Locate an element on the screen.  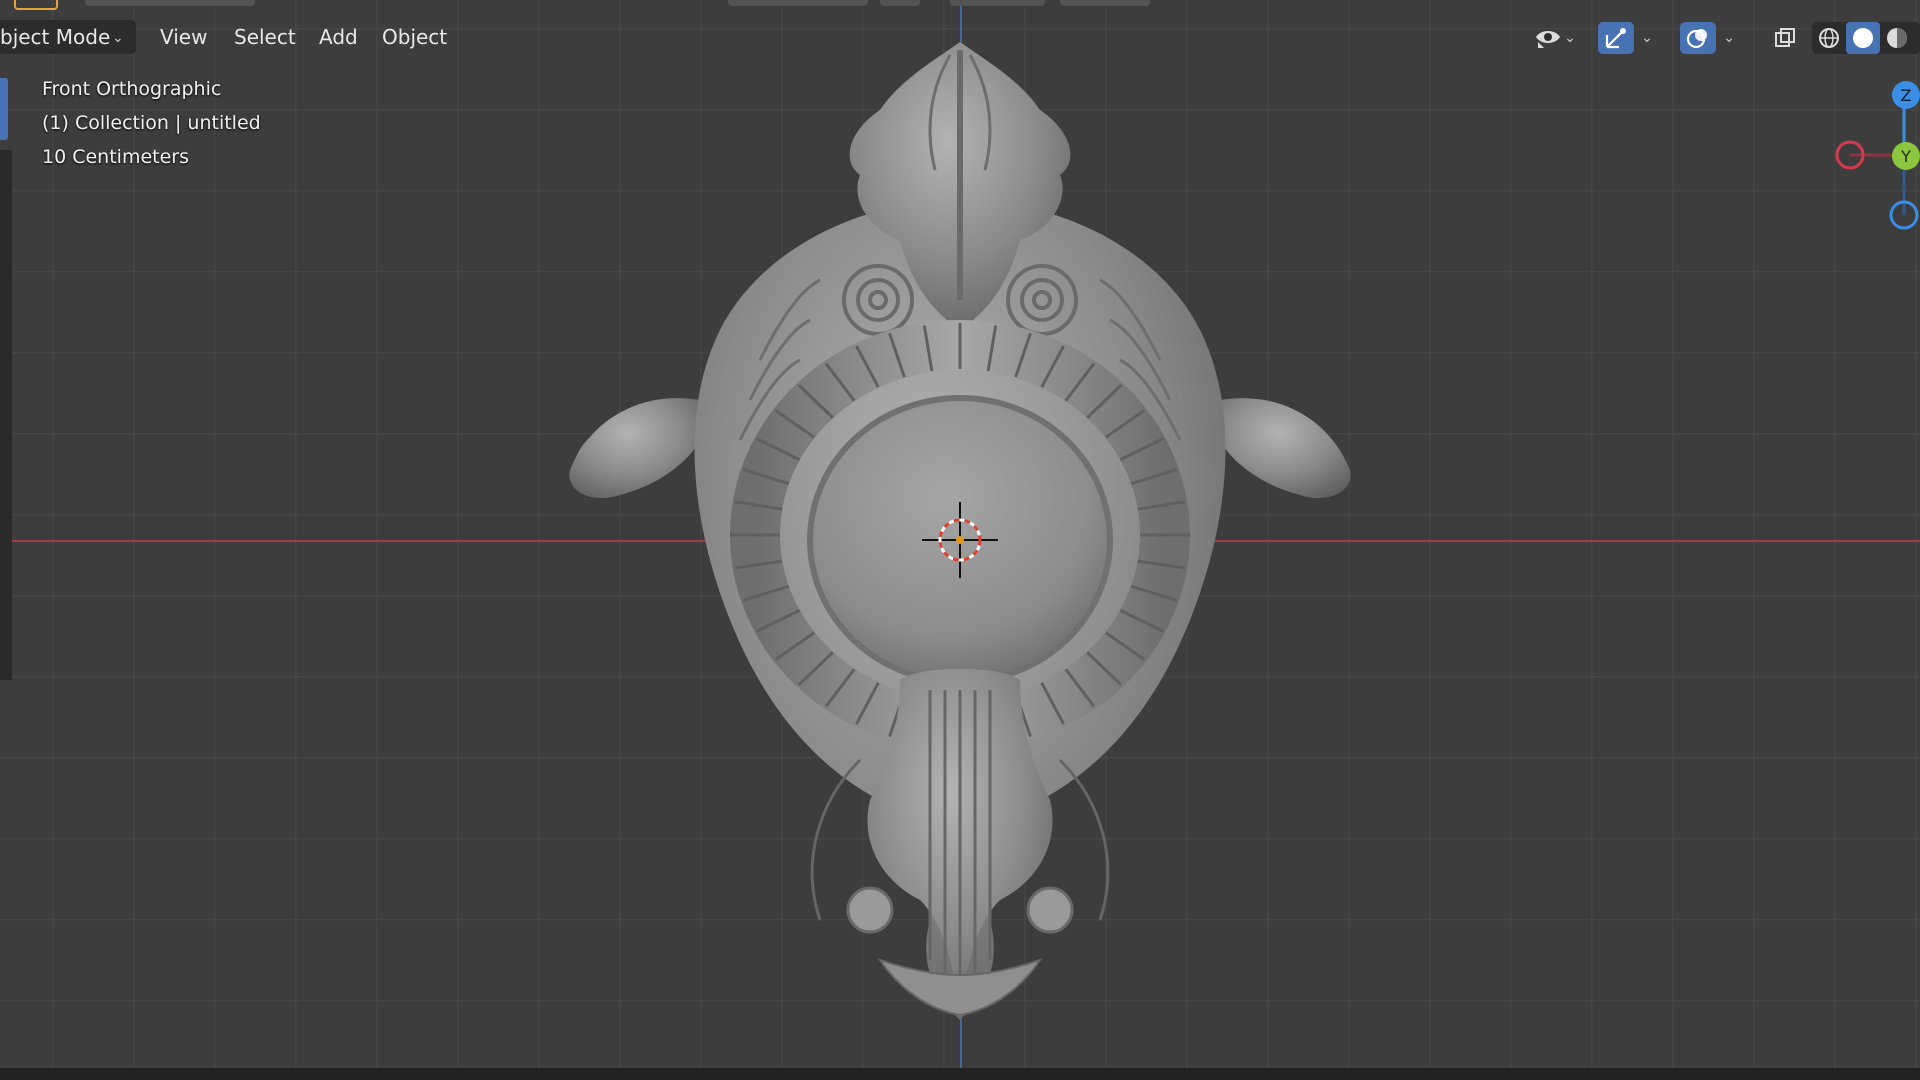
interaction-mode-dropdown: bject Mode ⌄ is located at coordinates (68, 37).